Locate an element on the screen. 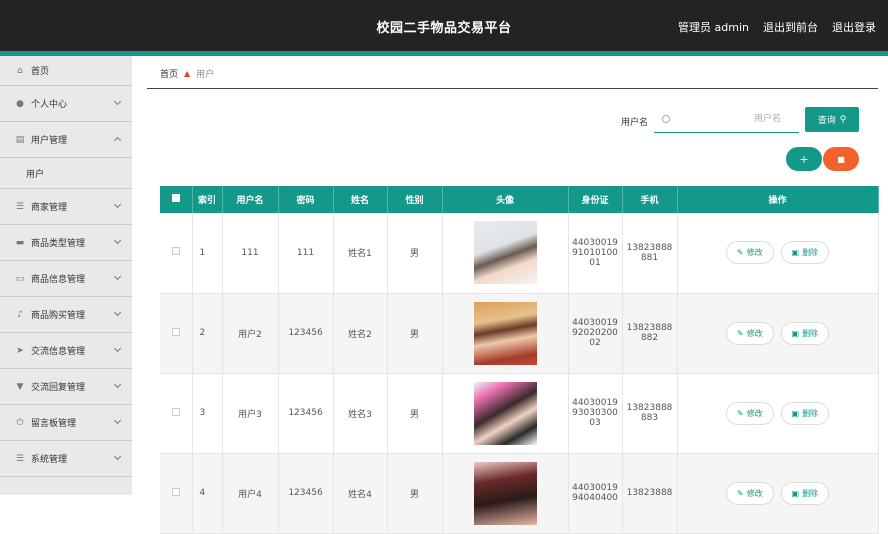 The width and height of the screenshot is (888, 534). column-header: 头像 is located at coordinates (505, 199).